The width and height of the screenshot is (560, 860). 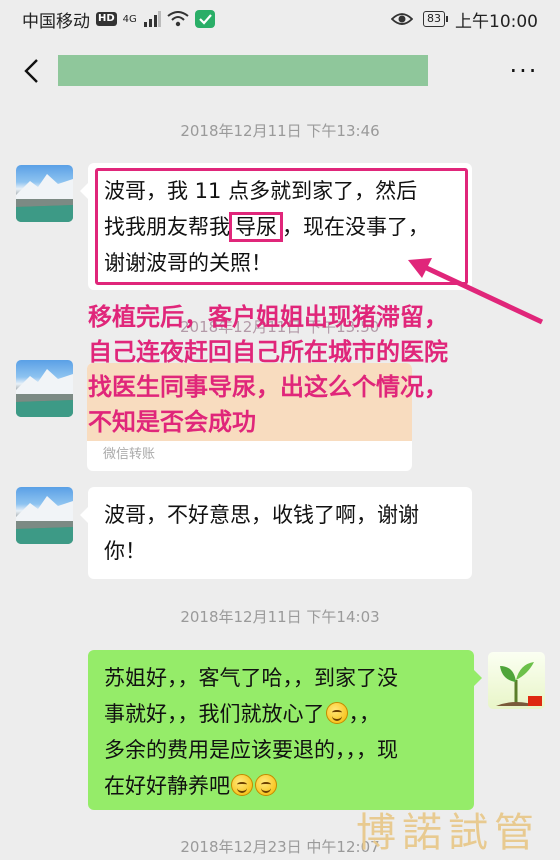 I want to click on message-text: 事就好，，我们就放心了, so click(x=214, y=714).